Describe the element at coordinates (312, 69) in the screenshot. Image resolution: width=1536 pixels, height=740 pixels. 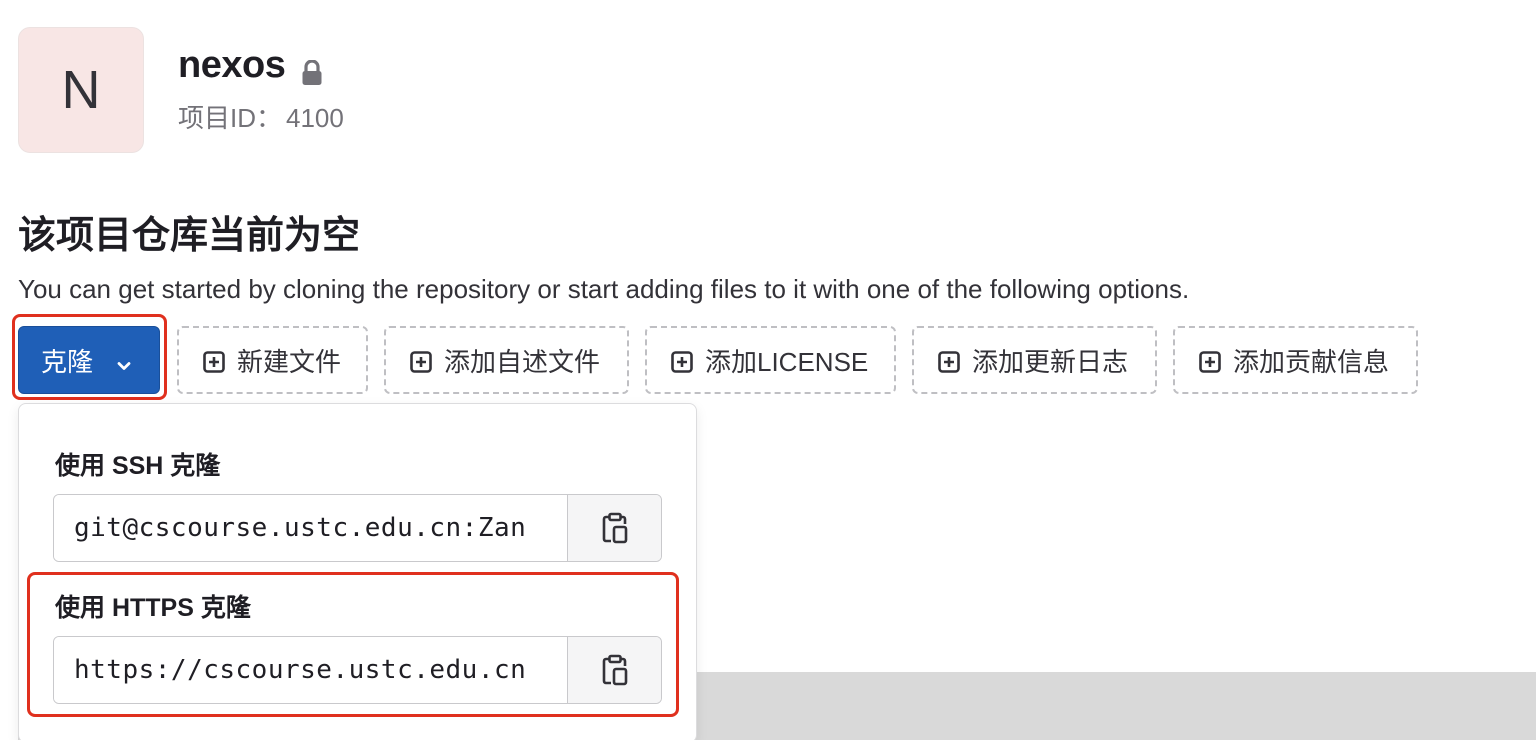
I see `lock-icon` at that location.